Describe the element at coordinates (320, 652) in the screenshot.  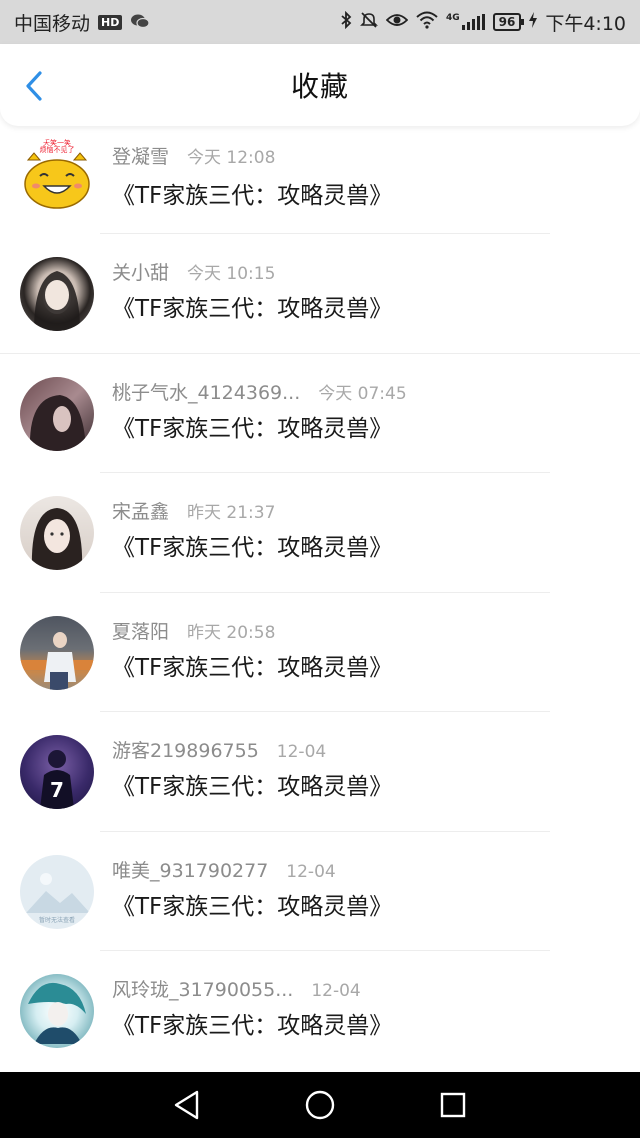
I see `list-item: 夏落阳 昨天 20:58 《TF家族三代：攻略灵兽》` at that location.